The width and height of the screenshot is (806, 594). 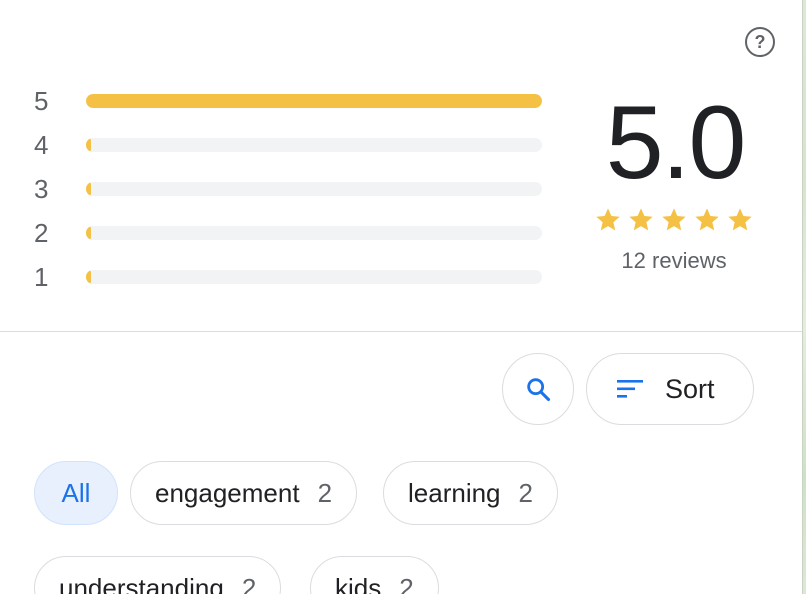 What do you see at coordinates (227, 492) in the screenshot?
I see `chip-label: engagement` at bounding box center [227, 492].